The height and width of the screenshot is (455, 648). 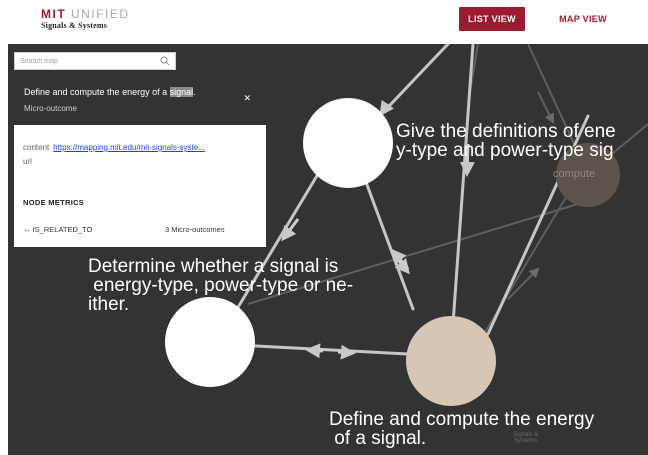 I want to click on bidirectional-arrow-icon: ↔, so click(x=27, y=229).